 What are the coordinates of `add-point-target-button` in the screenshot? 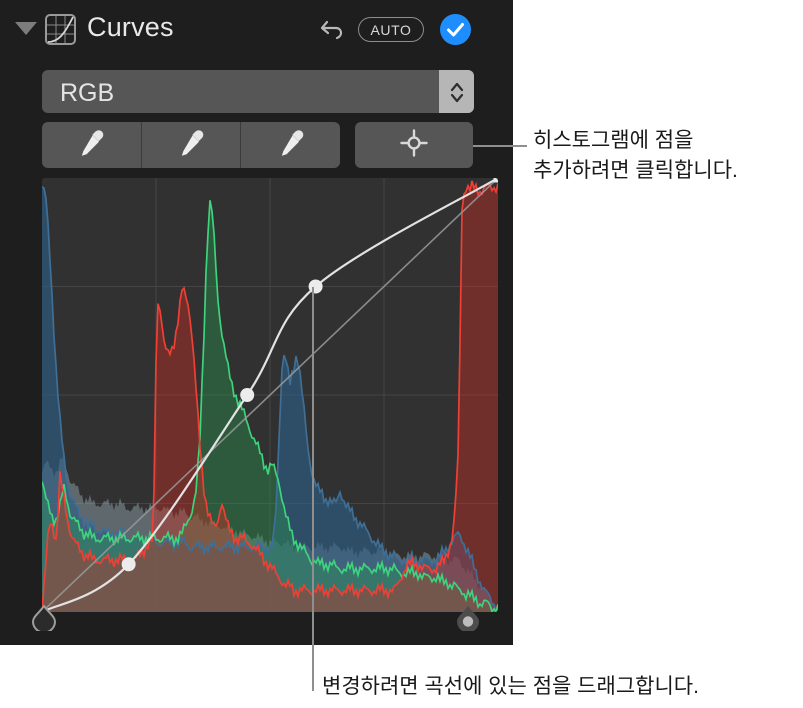 It's located at (414, 145).